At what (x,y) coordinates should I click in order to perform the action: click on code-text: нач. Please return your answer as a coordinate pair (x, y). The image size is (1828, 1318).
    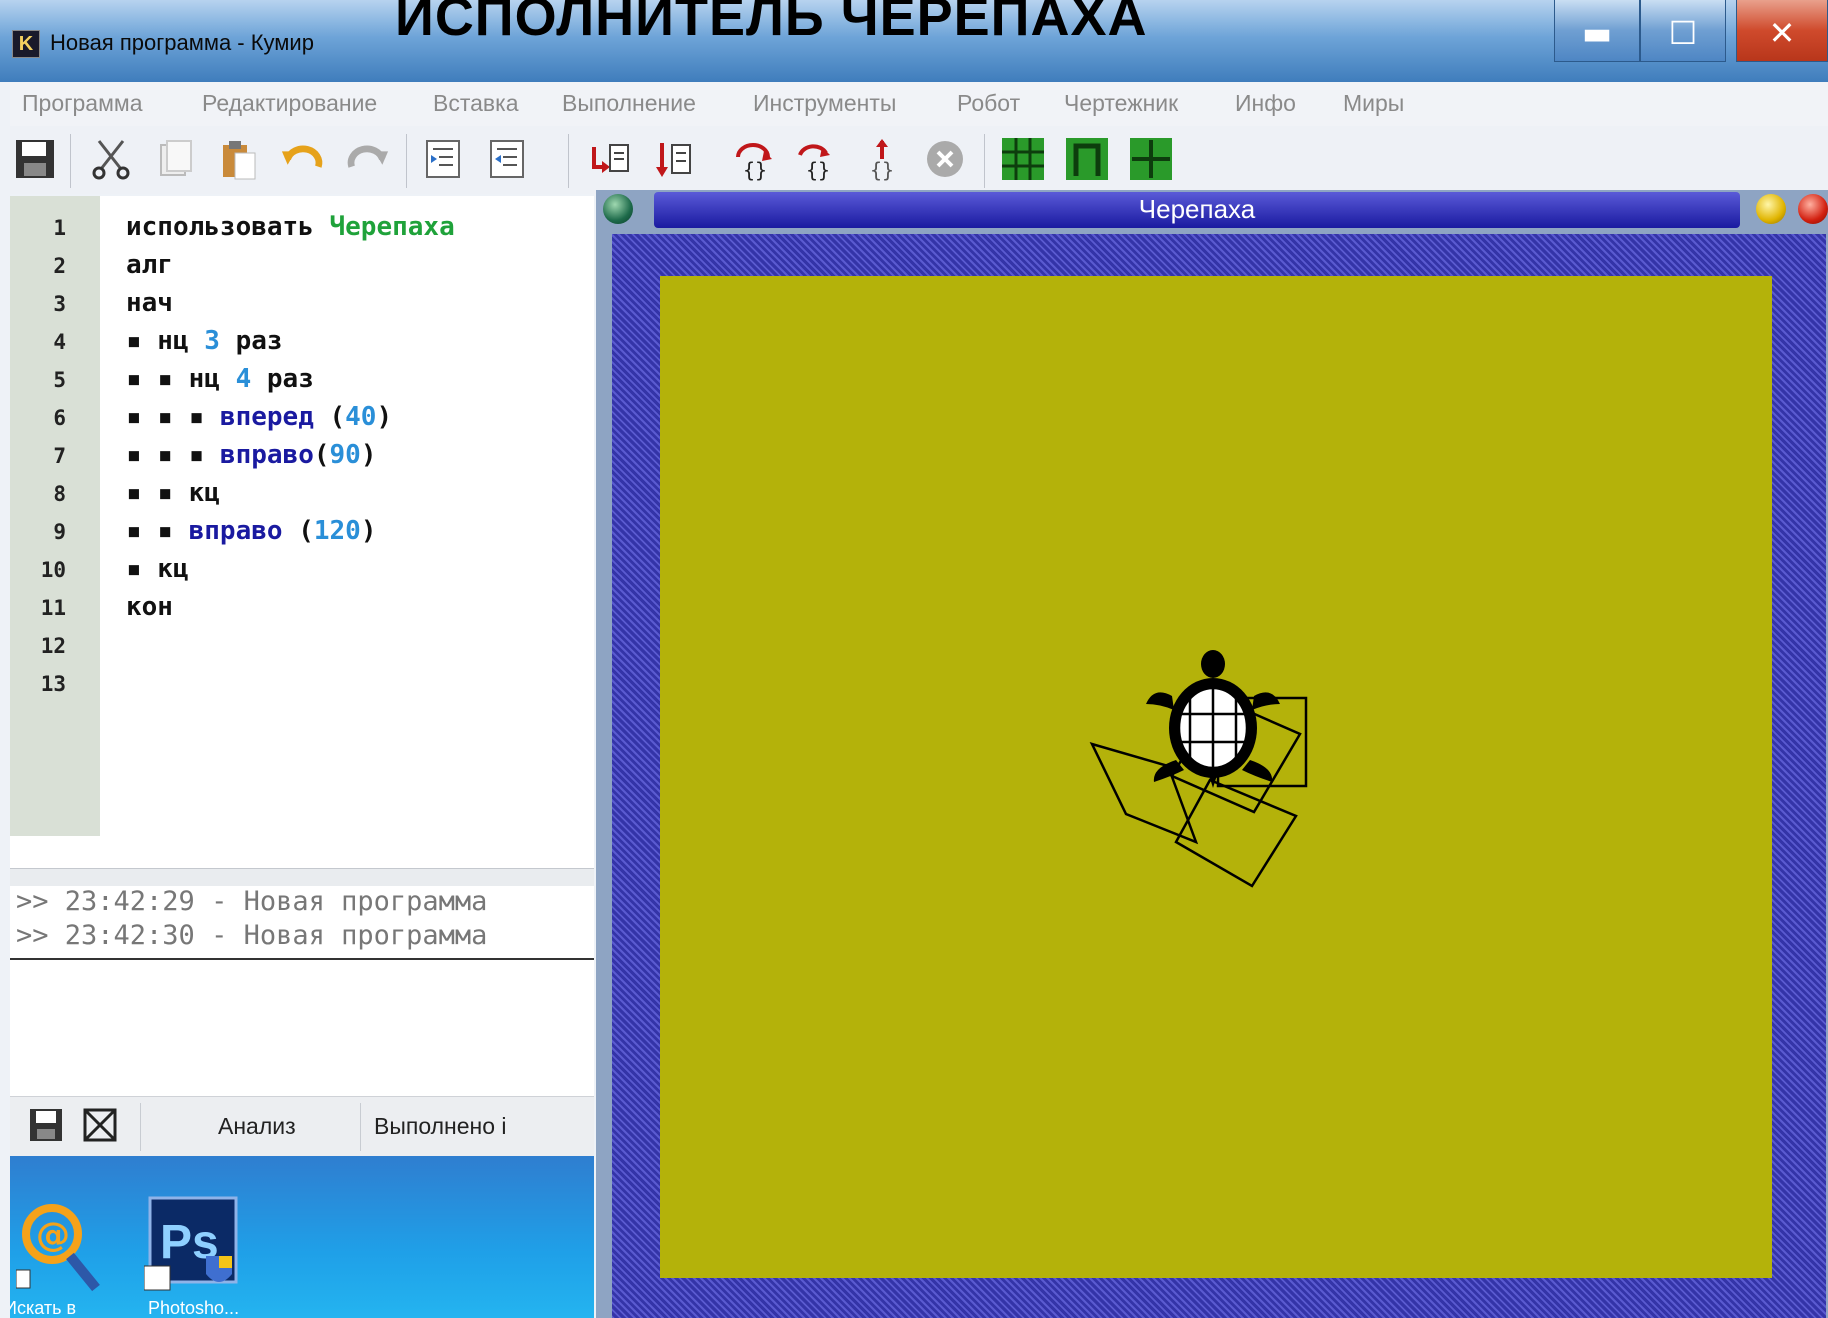
    Looking at the image, I should click on (149, 303).